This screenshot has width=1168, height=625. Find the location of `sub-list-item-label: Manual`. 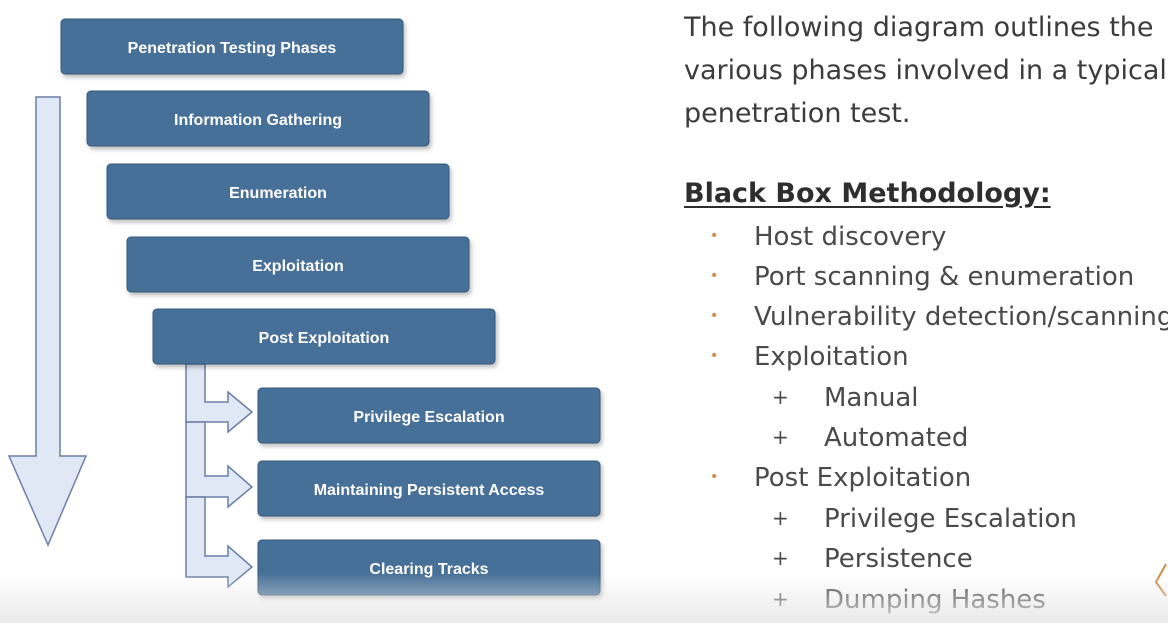

sub-list-item-label: Manual is located at coordinates (871, 398).